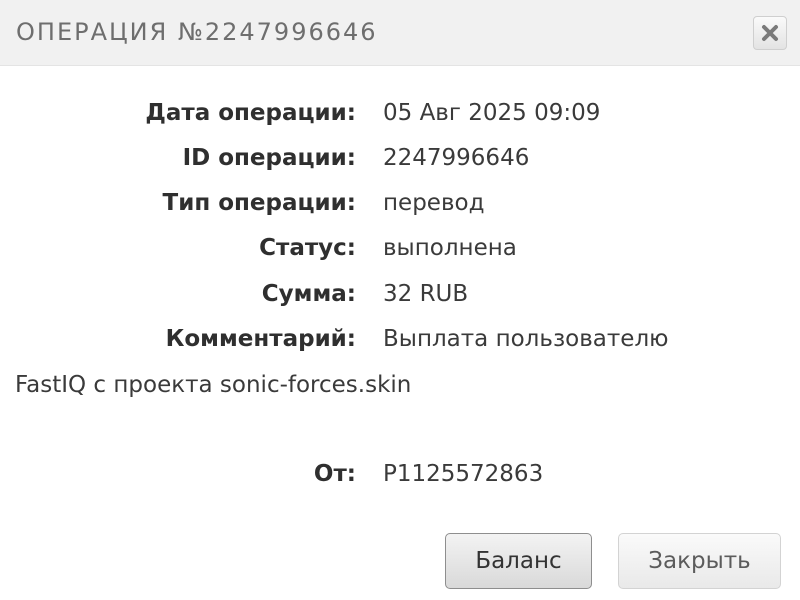 The width and height of the screenshot is (800, 600). Describe the element at coordinates (518, 561) in the screenshot. I see `balance-button: Баланс` at that location.